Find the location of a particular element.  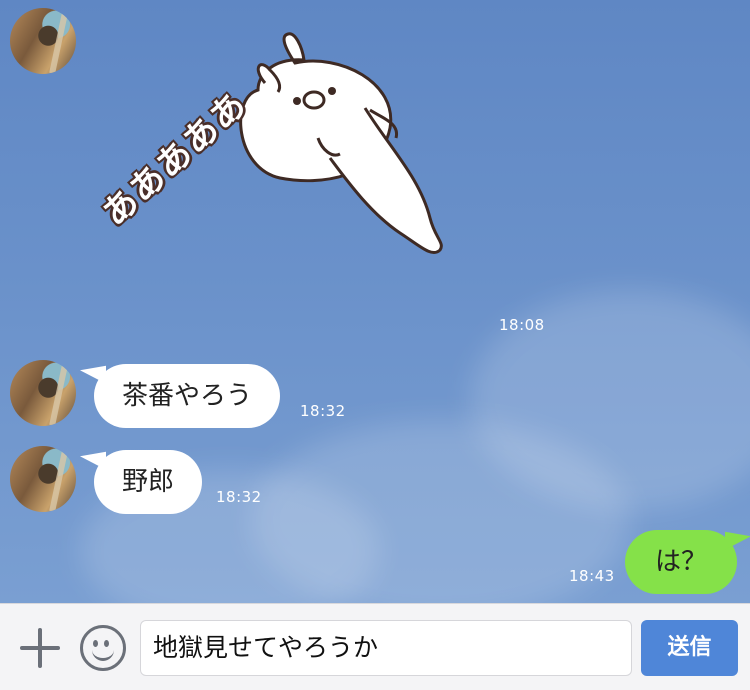

outgoing-message-bubble: は？ is located at coordinates (681, 562).